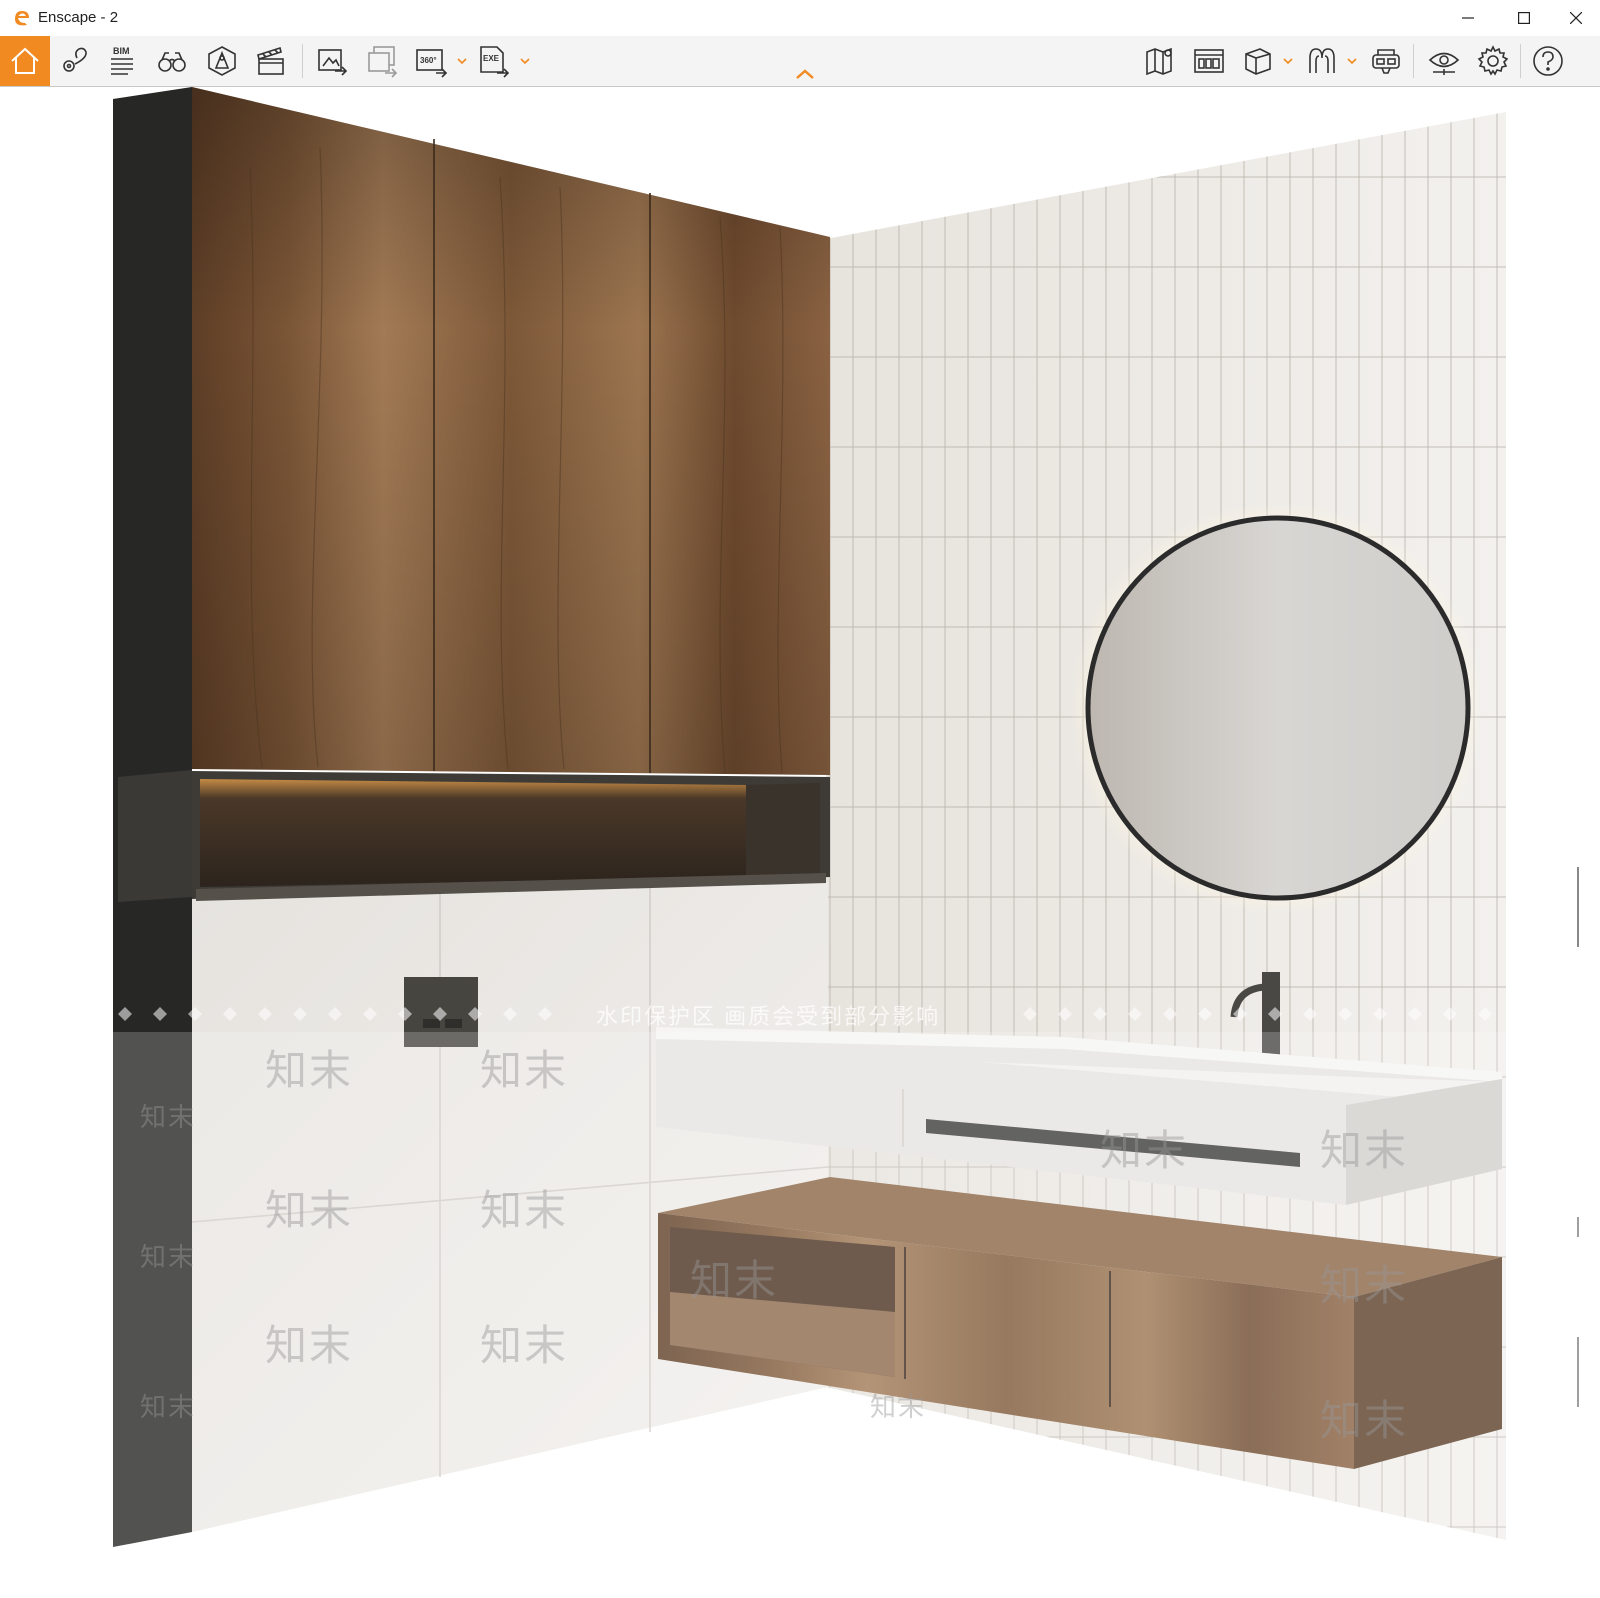  I want to click on video-editor-button, so click(271, 61).